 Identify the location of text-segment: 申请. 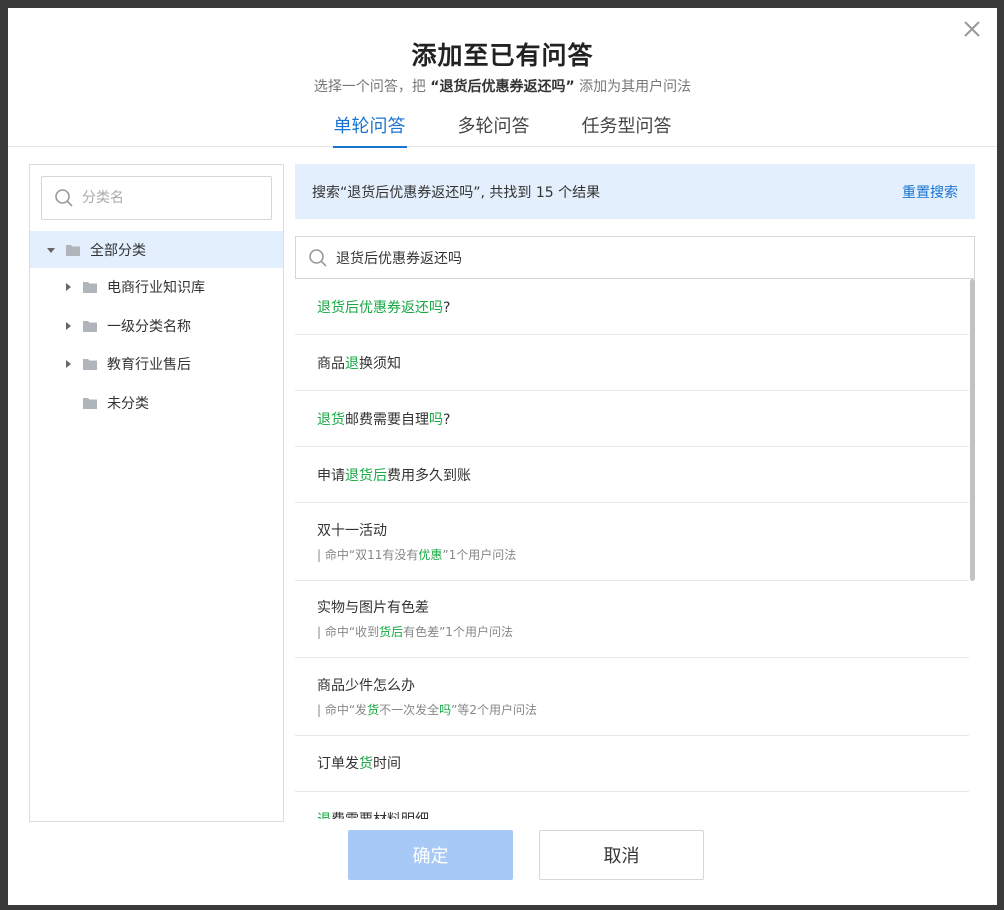
(331, 475).